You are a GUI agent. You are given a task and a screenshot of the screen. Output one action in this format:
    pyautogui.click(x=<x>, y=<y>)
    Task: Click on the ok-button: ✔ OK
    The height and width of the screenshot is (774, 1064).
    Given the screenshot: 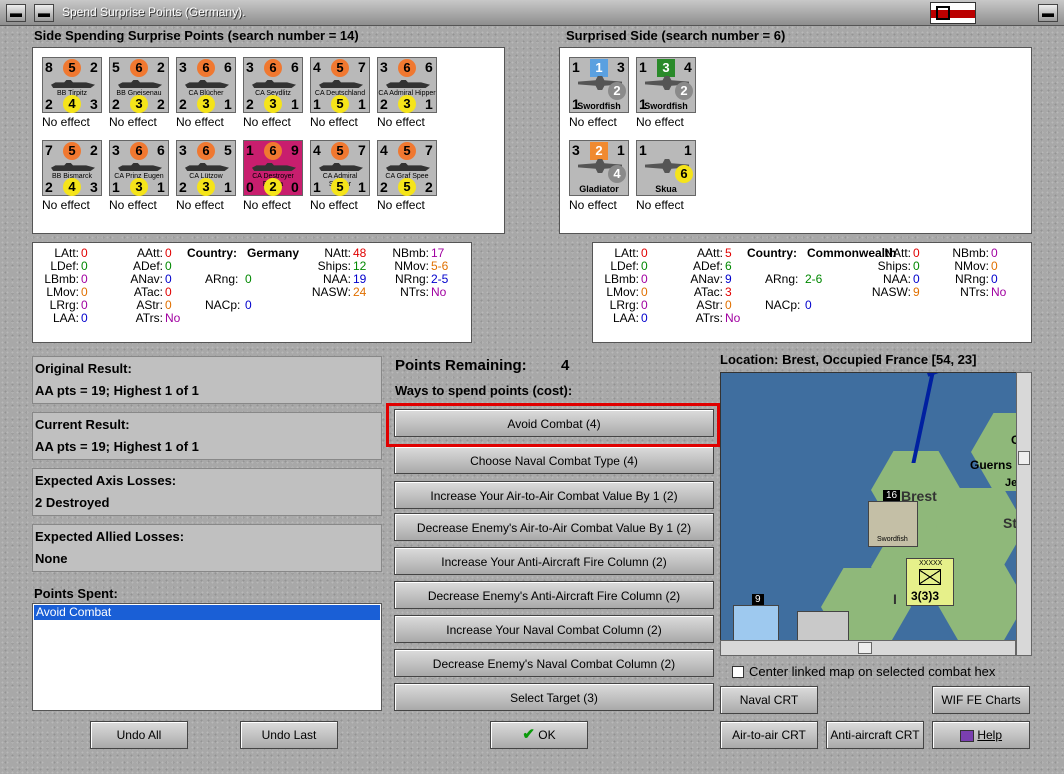 What is the action you would take?
    pyautogui.click(x=539, y=735)
    